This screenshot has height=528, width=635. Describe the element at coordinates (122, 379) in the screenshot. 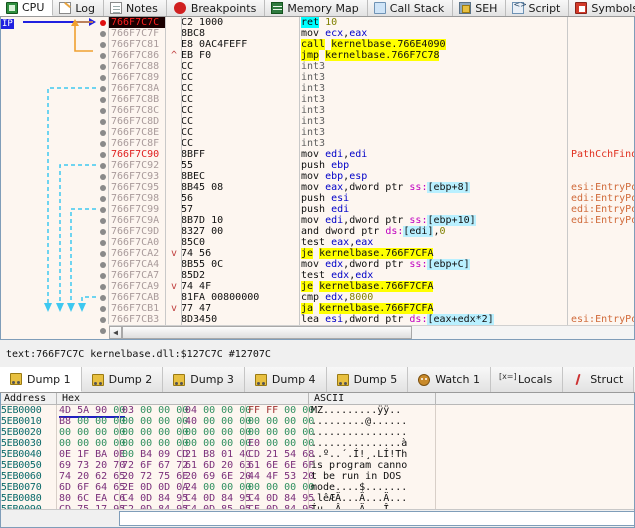

I see `dump-tab-dump-2: Dump 2` at that location.